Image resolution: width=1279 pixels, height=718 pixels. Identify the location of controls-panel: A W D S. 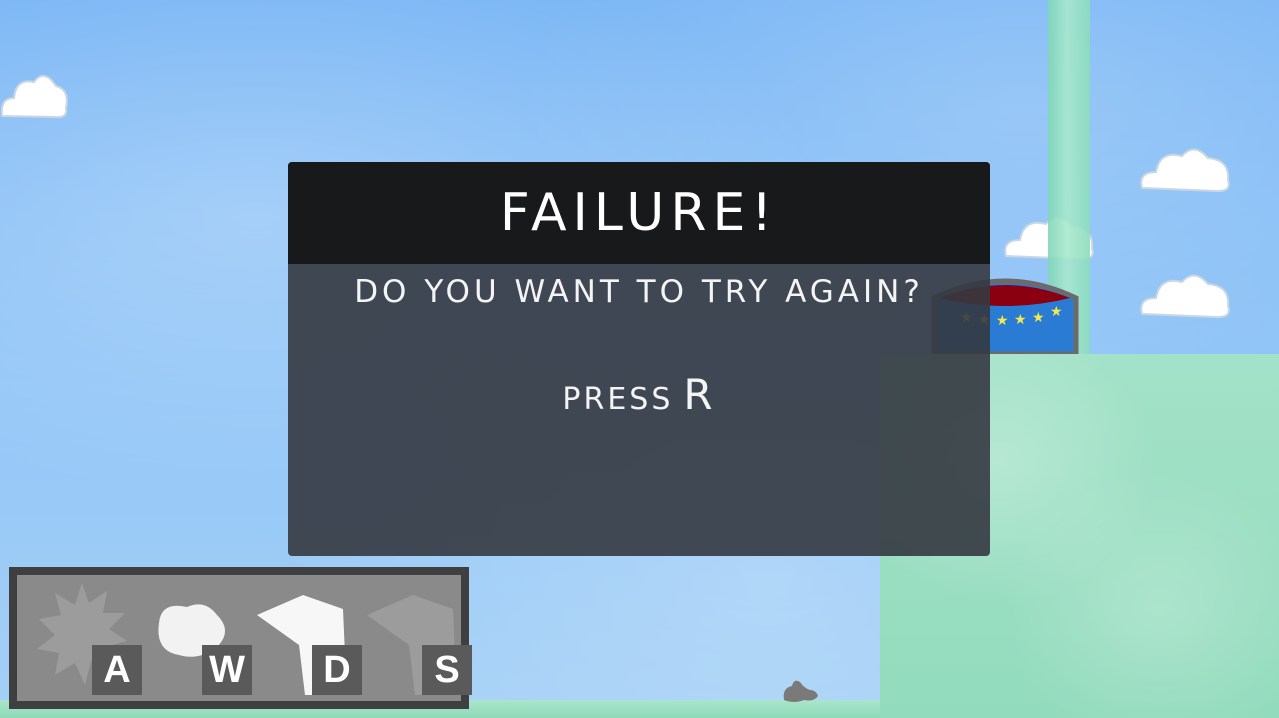
(240, 638).